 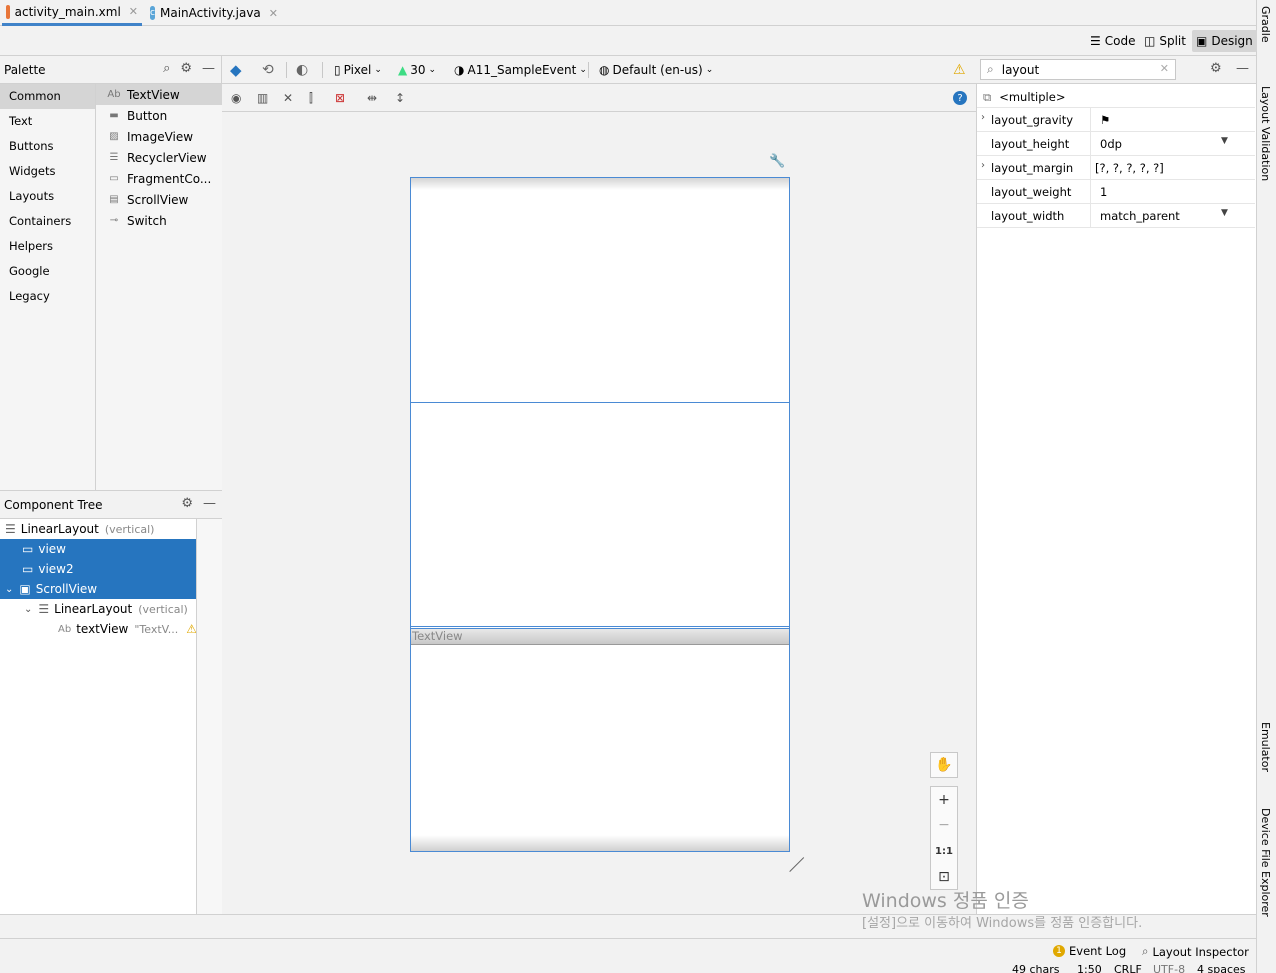 What do you see at coordinates (1036, 968) in the screenshot?
I see `status-chars: 49 chars` at bounding box center [1036, 968].